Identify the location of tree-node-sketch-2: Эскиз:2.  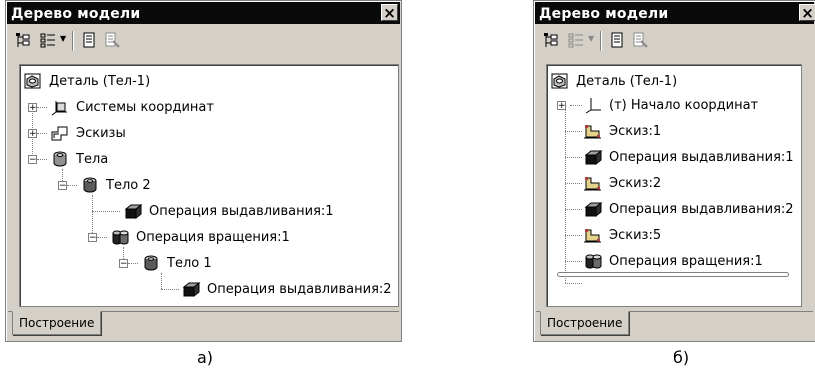
(622, 183).